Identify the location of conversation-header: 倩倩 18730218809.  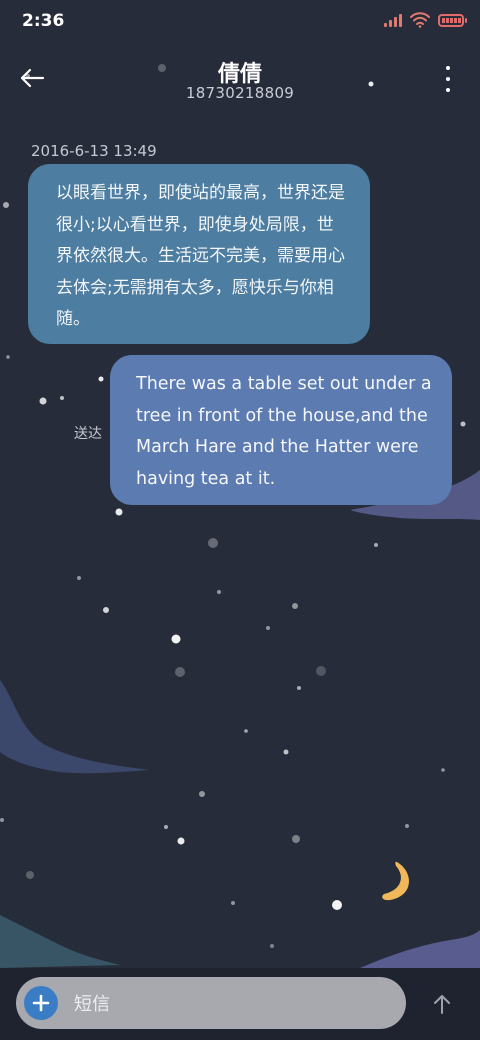
(240, 79).